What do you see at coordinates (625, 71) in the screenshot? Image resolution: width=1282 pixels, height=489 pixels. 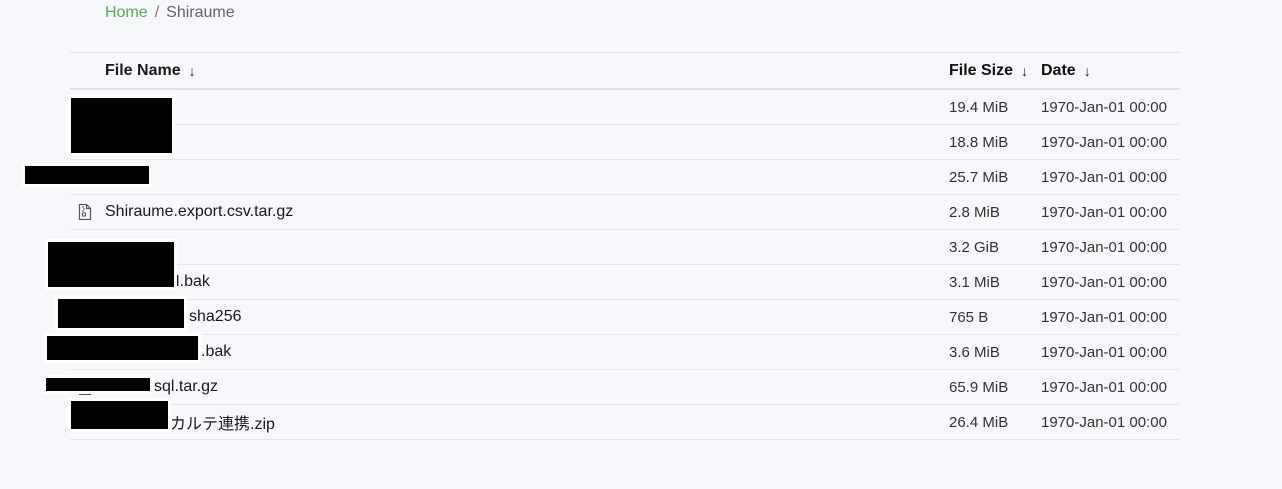 I see `table-header-row: File Name ↓ File Size ↓ Date ↓` at bounding box center [625, 71].